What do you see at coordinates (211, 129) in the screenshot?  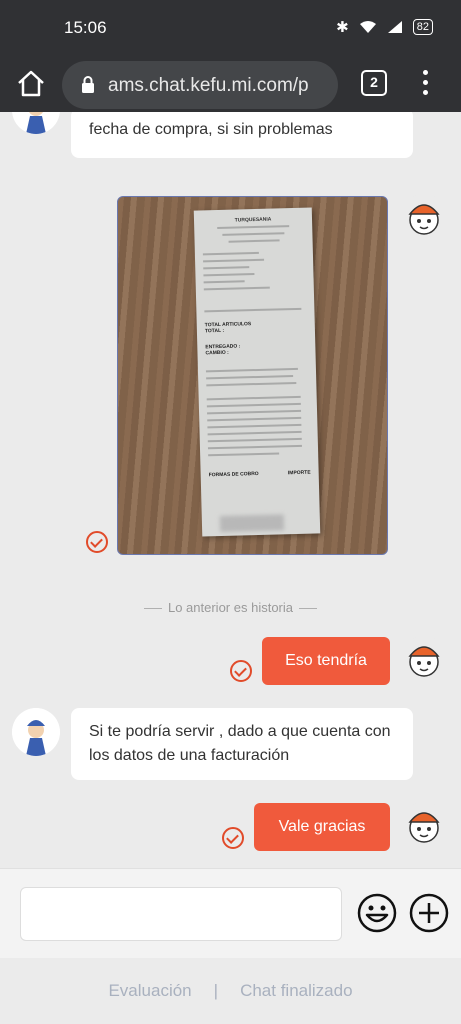 I see `message-text: fecha de compra, si sin problemas` at bounding box center [211, 129].